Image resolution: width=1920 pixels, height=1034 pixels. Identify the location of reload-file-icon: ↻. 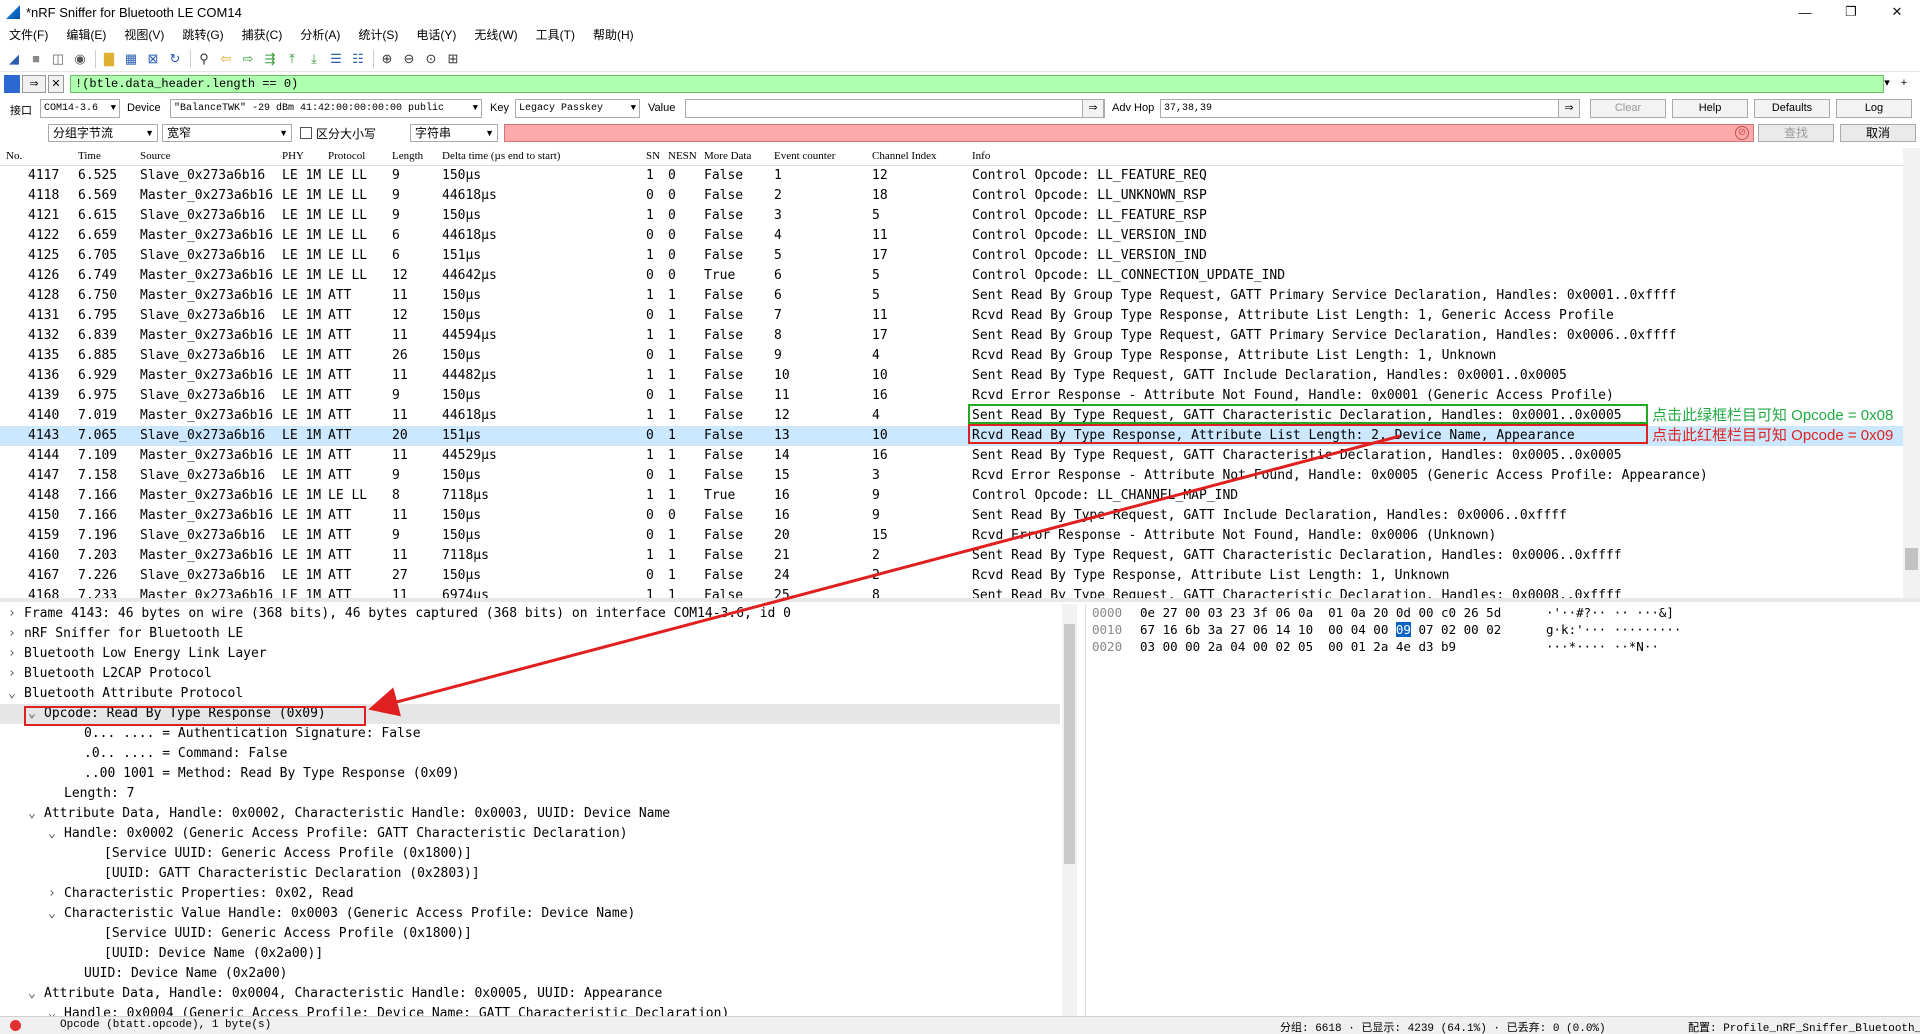
(175, 59).